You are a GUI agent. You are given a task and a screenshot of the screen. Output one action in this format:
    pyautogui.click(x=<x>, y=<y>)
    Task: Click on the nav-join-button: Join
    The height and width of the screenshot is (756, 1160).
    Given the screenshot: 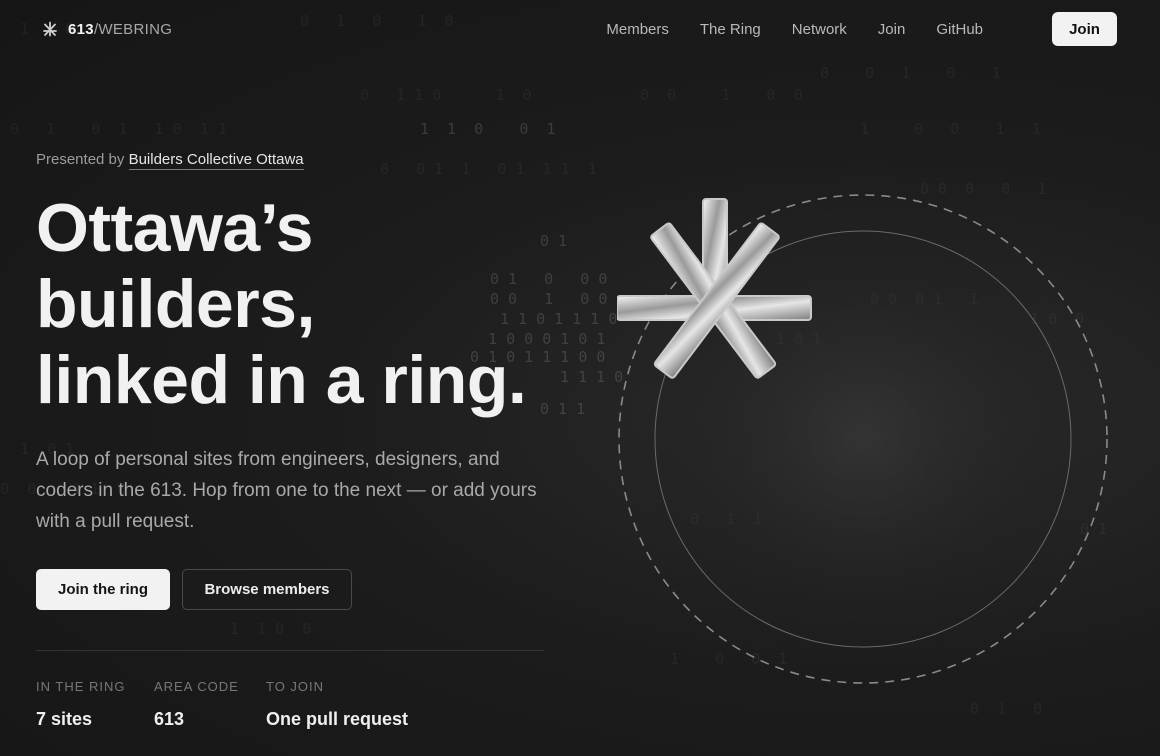 What is the action you would take?
    pyautogui.click(x=1084, y=29)
    